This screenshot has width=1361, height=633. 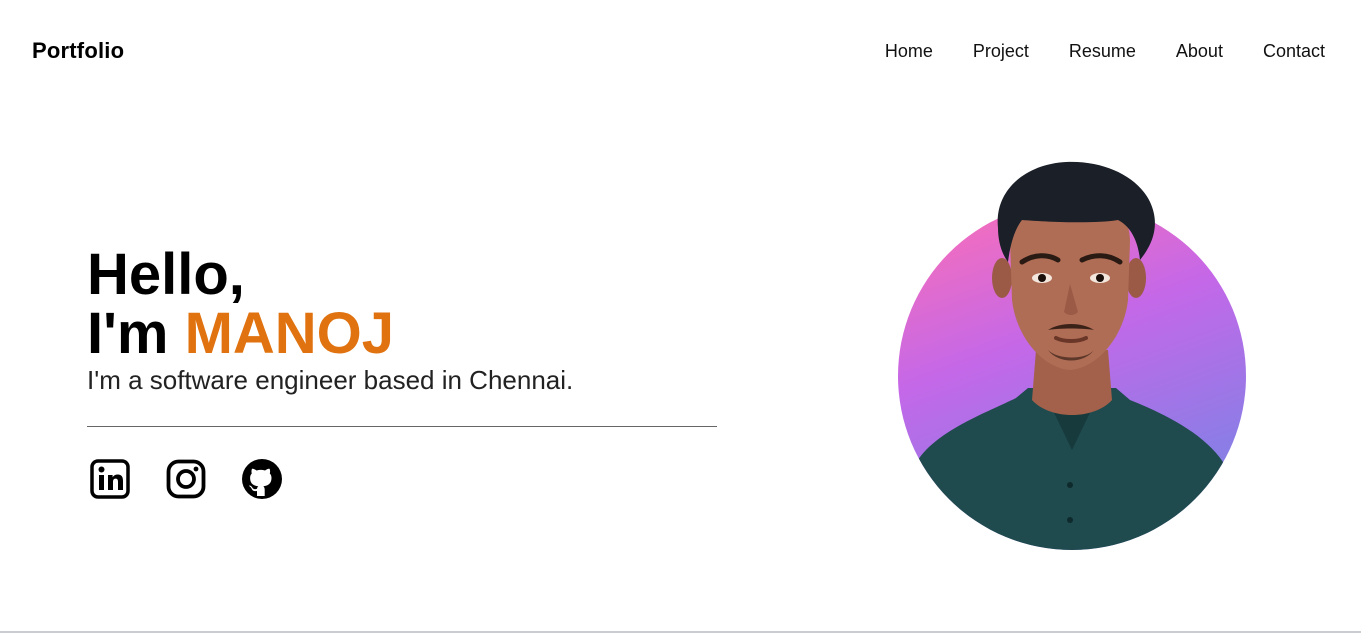 I want to click on github-icon, so click(x=262, y=479).